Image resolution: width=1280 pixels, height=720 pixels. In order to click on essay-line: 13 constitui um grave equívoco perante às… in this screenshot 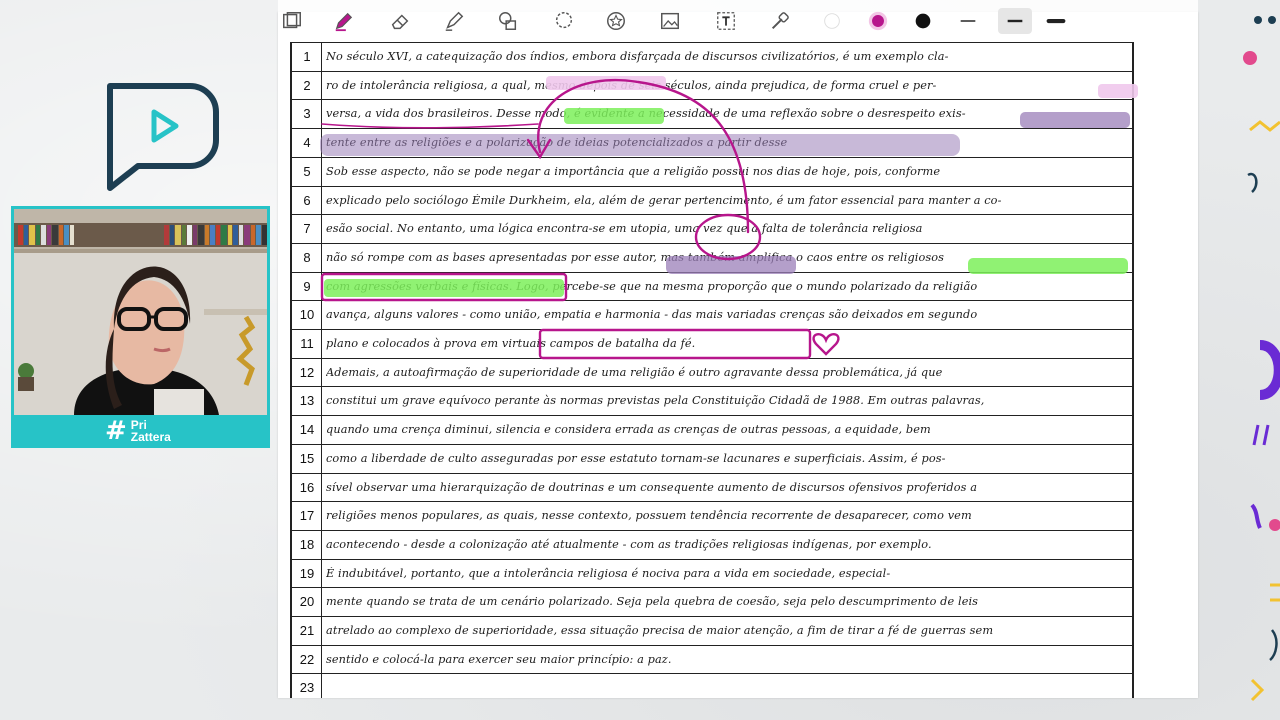, I will do `click(712, 400)`.